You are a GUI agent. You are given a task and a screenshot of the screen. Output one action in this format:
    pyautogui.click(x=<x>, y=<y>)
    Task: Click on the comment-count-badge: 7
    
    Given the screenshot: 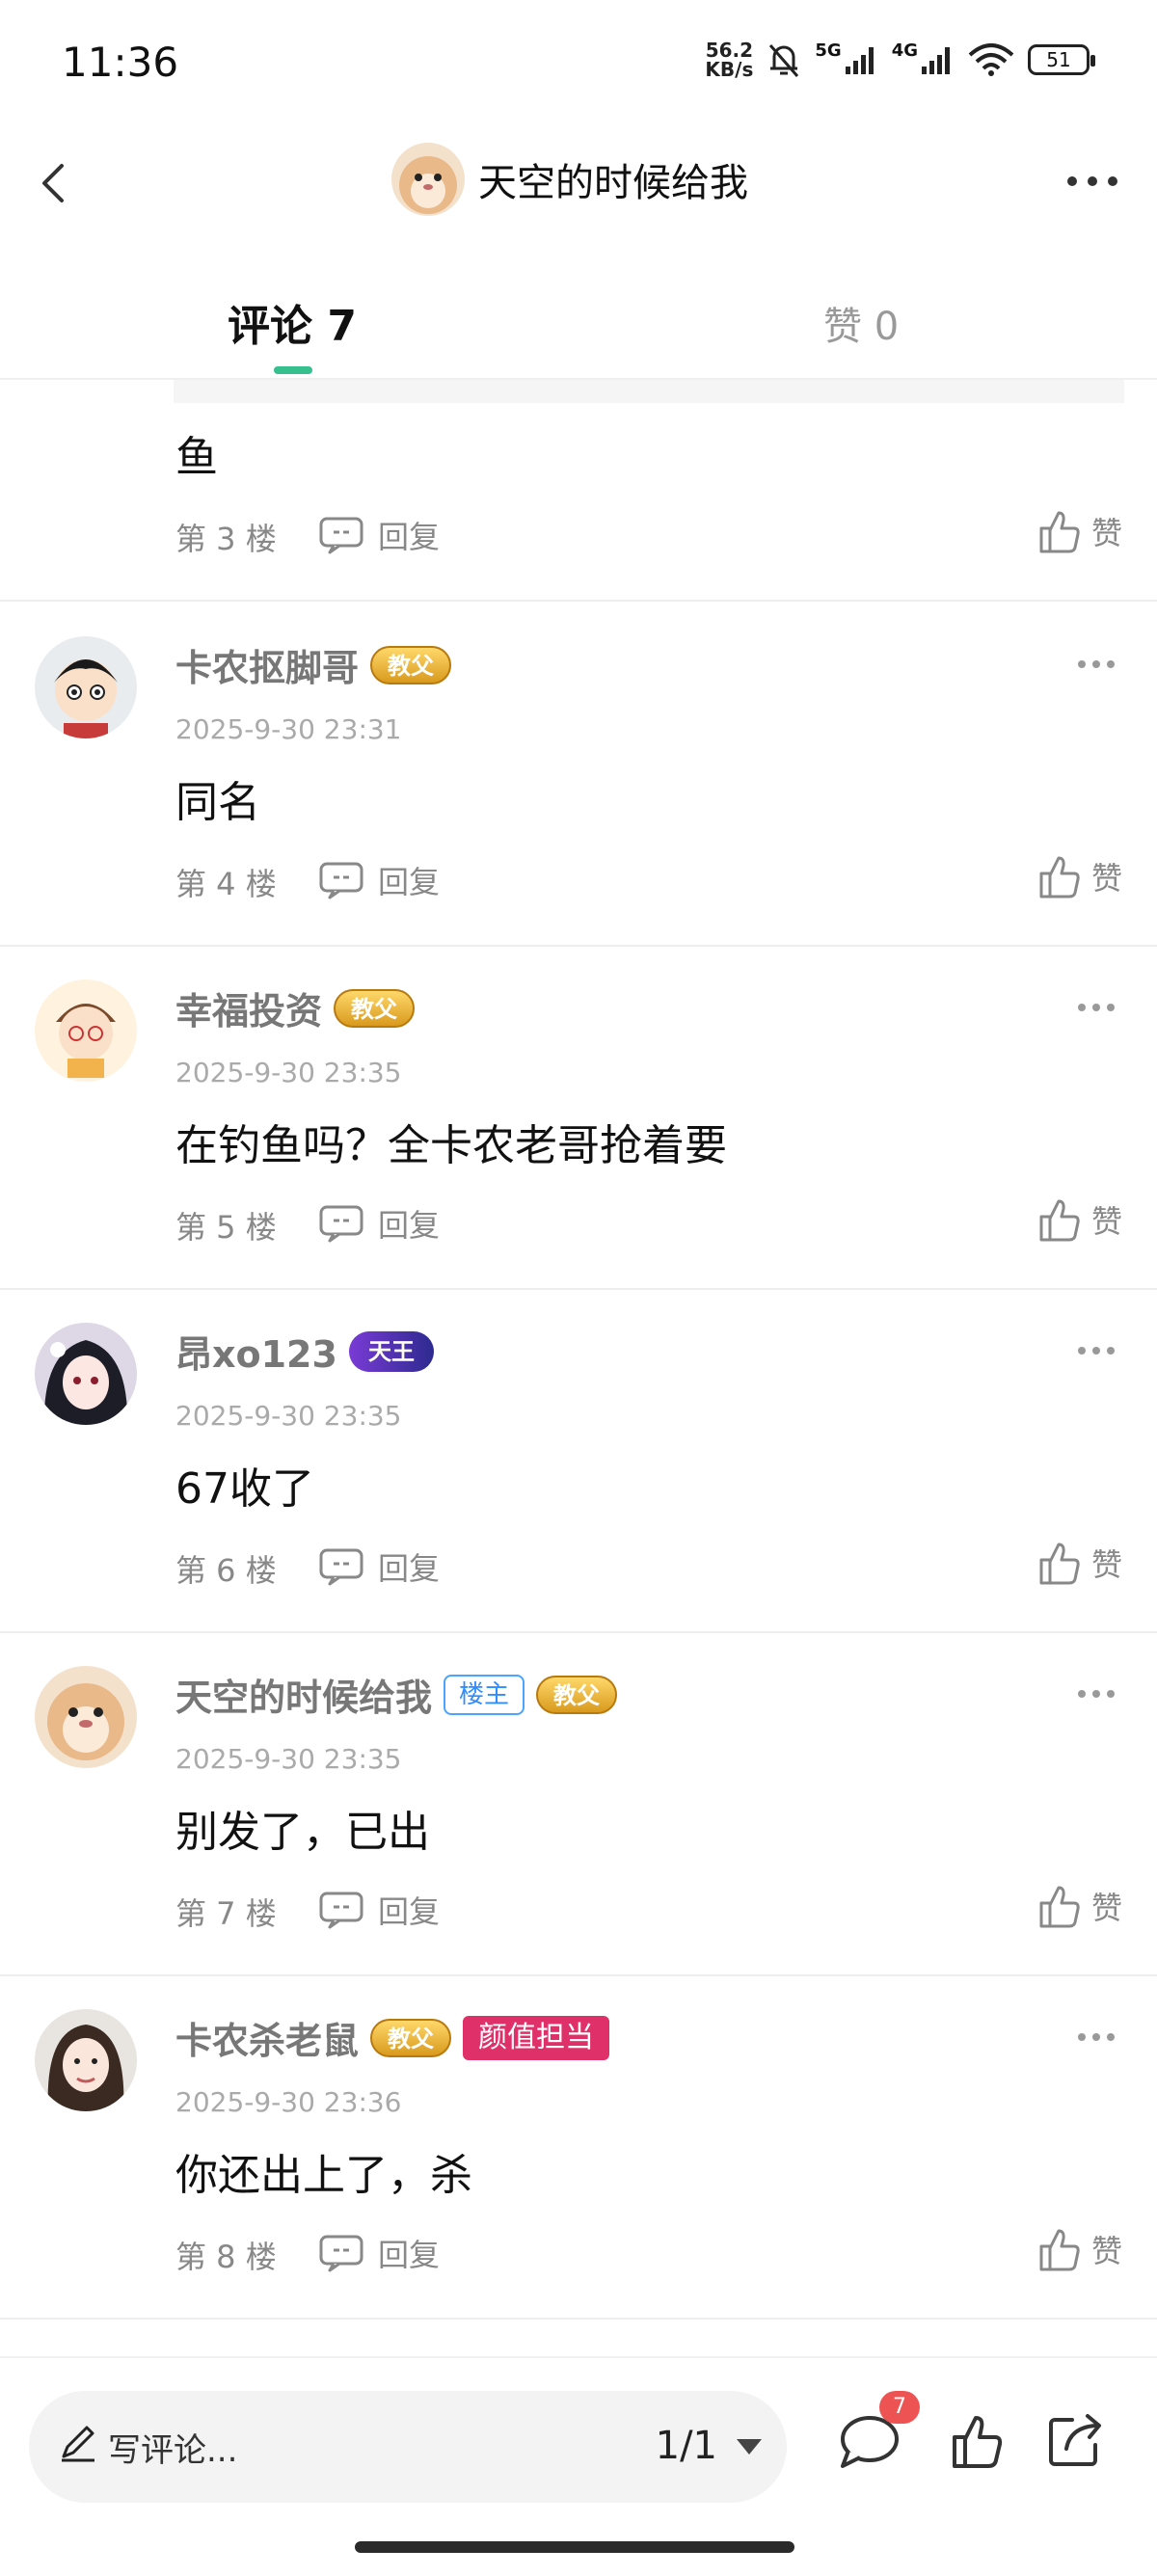 What is the action you would take?
    pyautogui.click(x=899, y=2408)
    